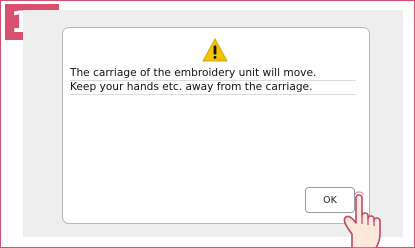 This screenshot has height=248, width=415. Describe the element at coordinates (215, 50) in the screenshot. I see `warning-icon` at that location.